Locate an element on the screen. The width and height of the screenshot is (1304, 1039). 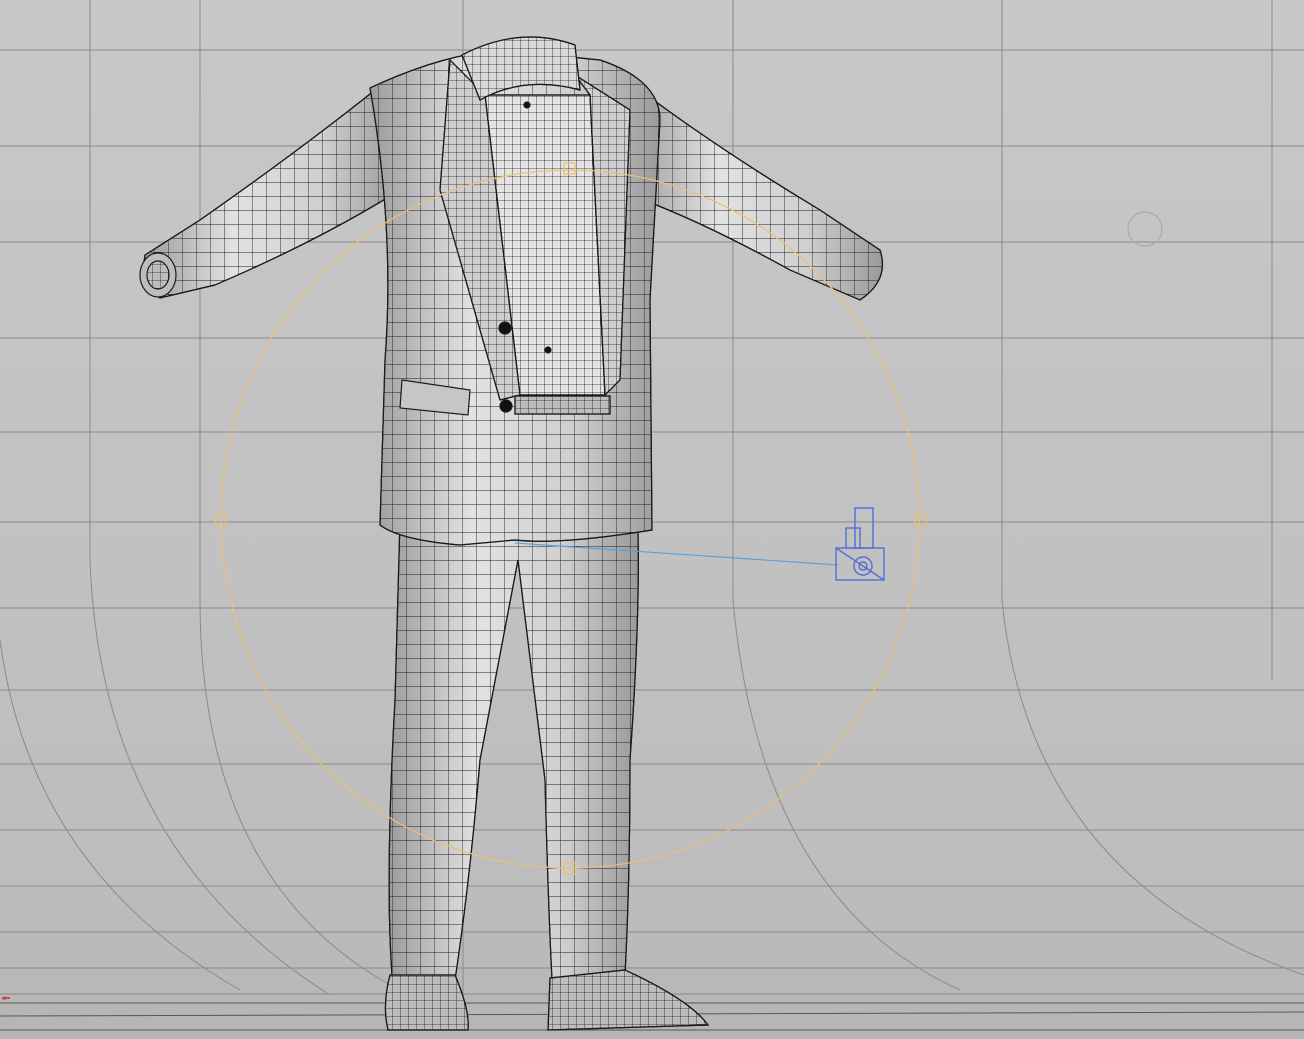
world-axis-icon: × is located at coordinates (6, 998).